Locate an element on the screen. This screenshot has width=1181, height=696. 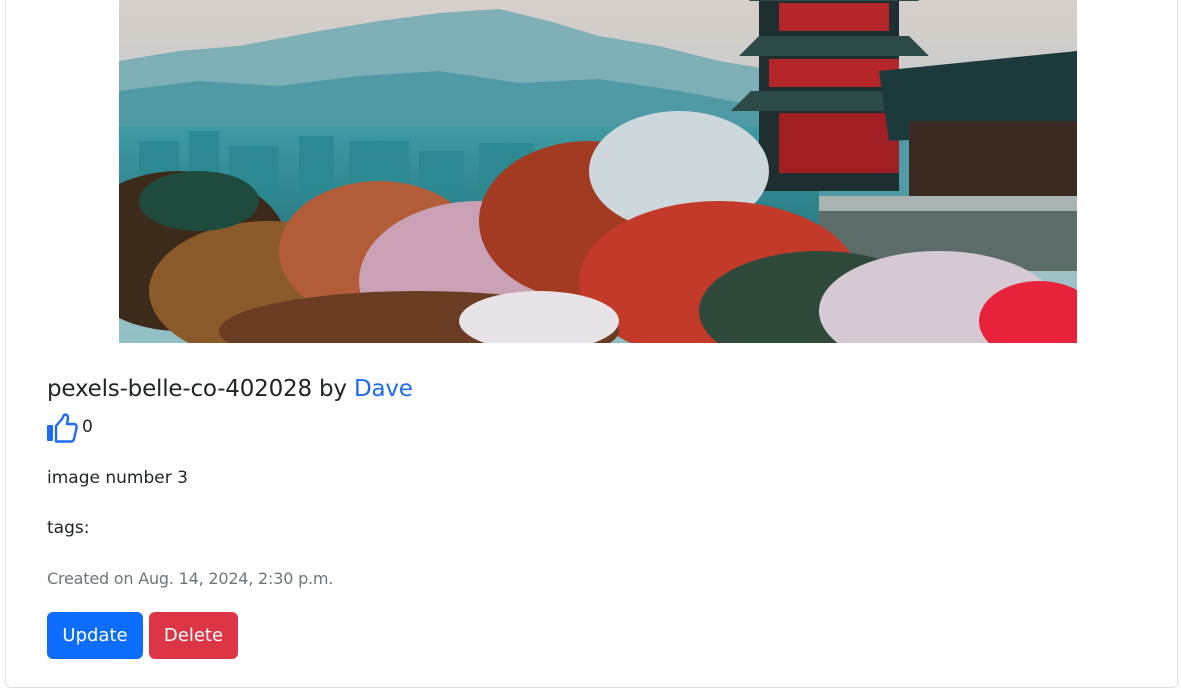
like-count: 0 is located at coordinates (87, 427).